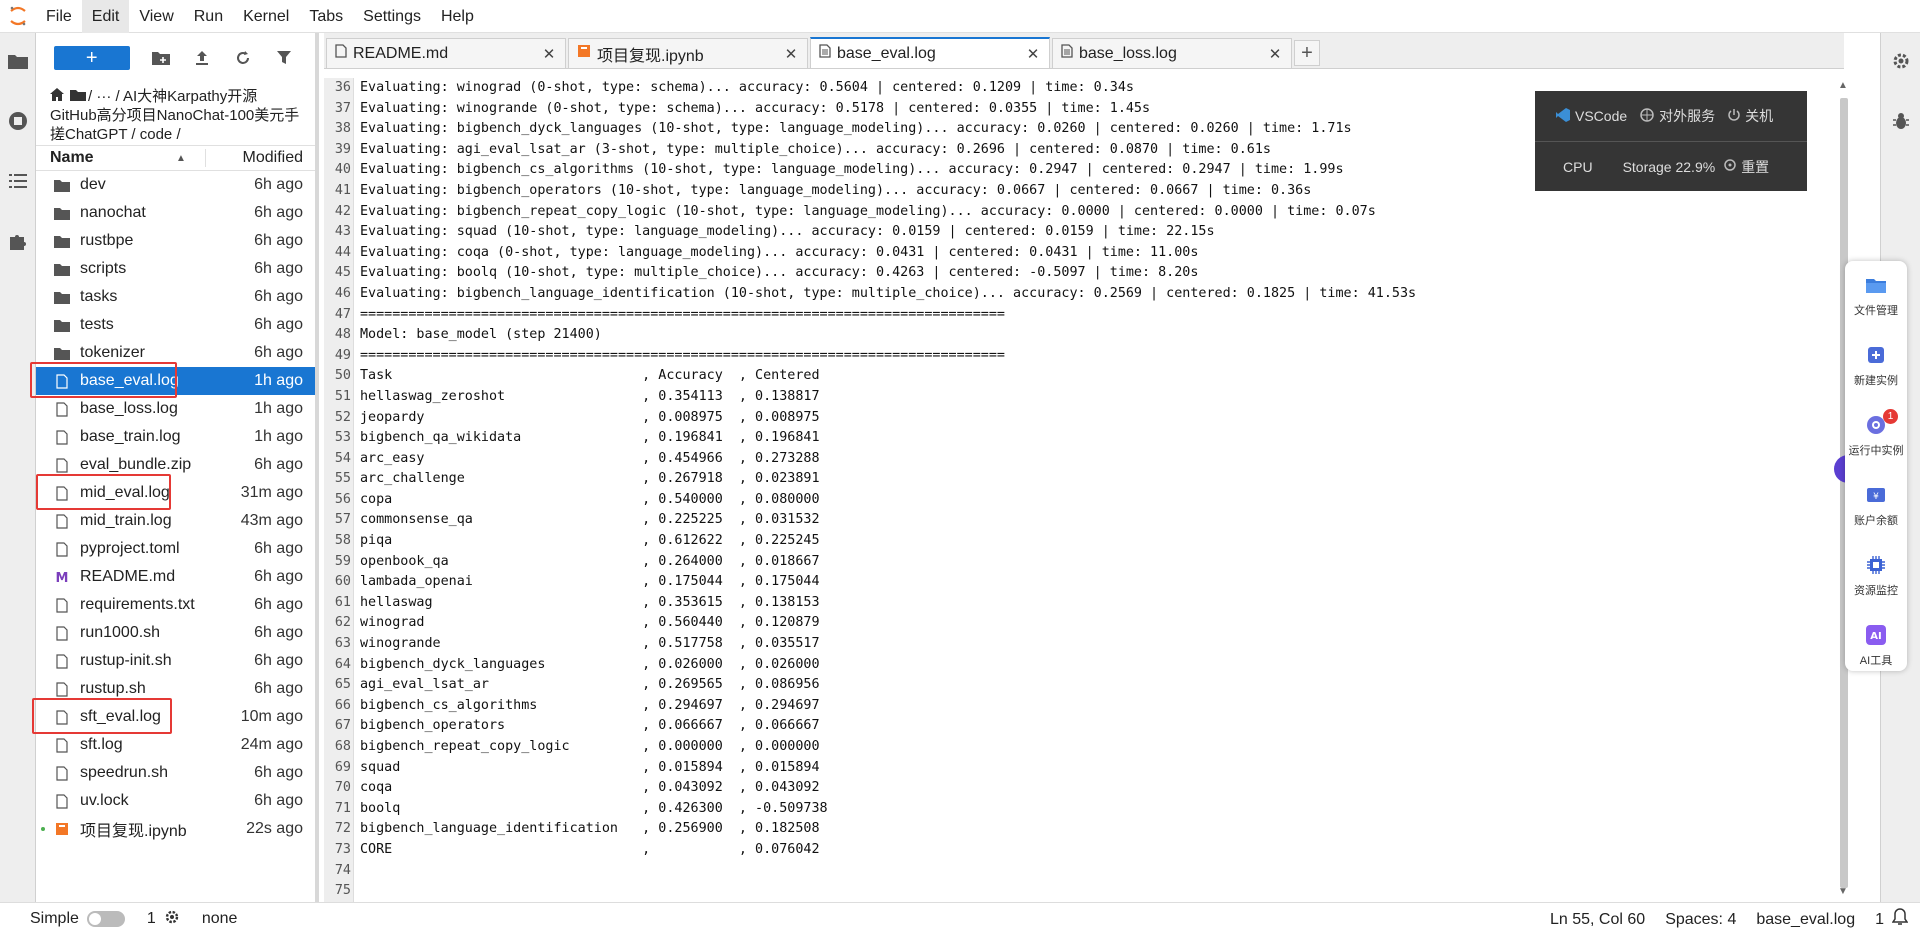  What do you see at coordinates (105, 16) in the screenshot?
I see `menu-edit: Edit` at bounding box center [105, 16].